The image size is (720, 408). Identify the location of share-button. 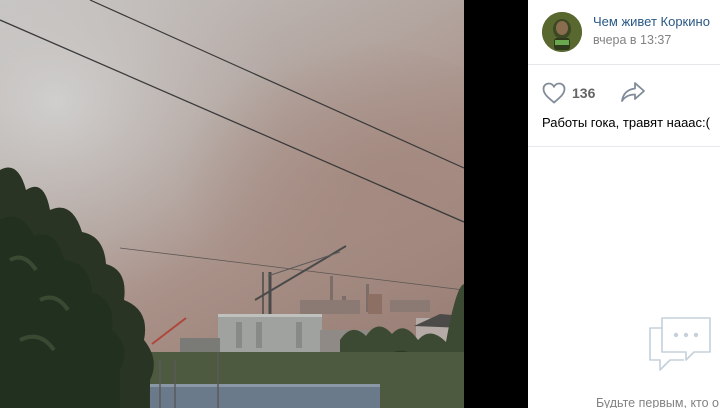
(633, 94).